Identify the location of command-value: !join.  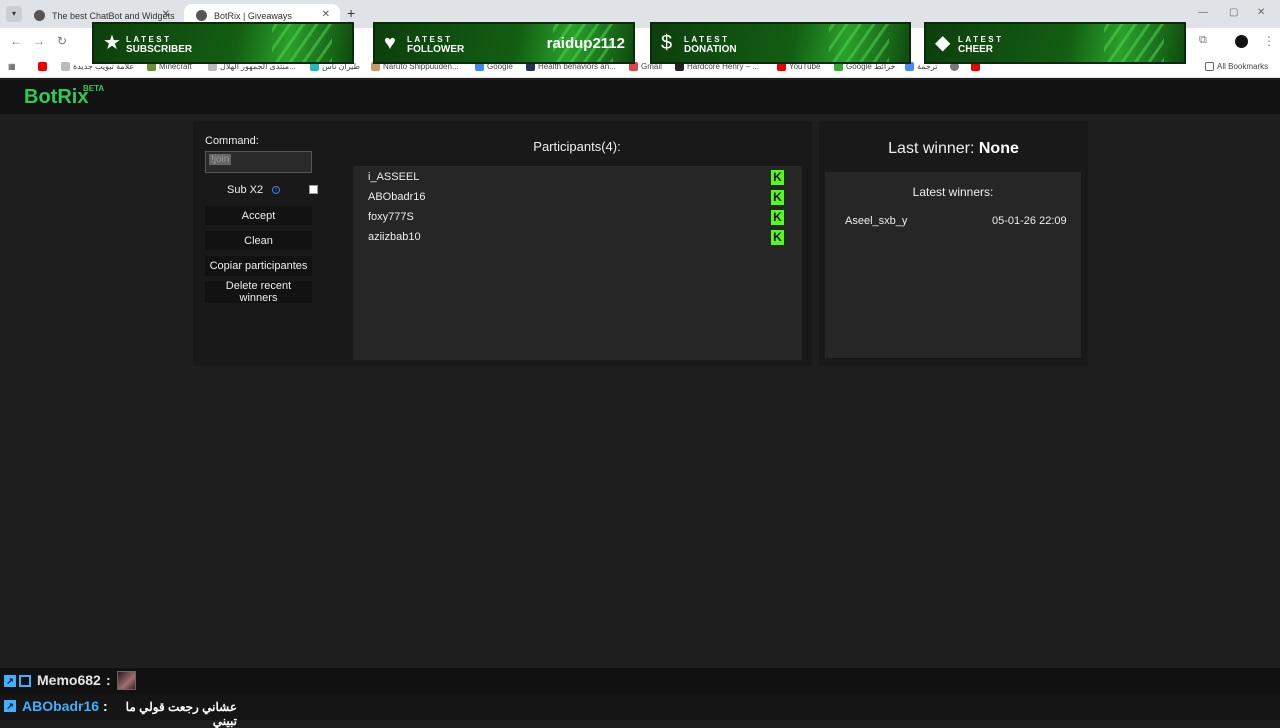
(220, 159).